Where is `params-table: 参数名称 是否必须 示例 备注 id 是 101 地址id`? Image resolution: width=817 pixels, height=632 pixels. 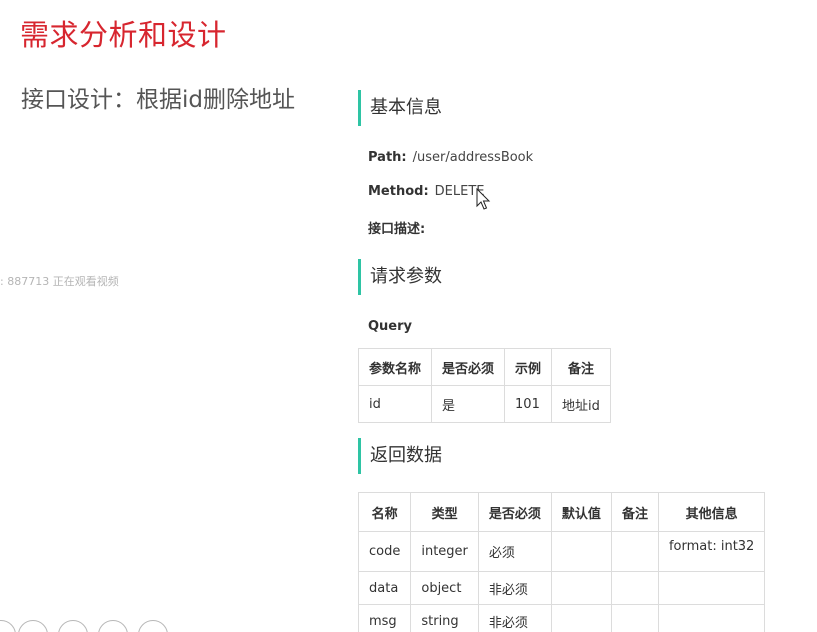
params-table: 参数名称 是否必须 示例 备注 id 是 101 地址id is located at coordinates (484, 385).